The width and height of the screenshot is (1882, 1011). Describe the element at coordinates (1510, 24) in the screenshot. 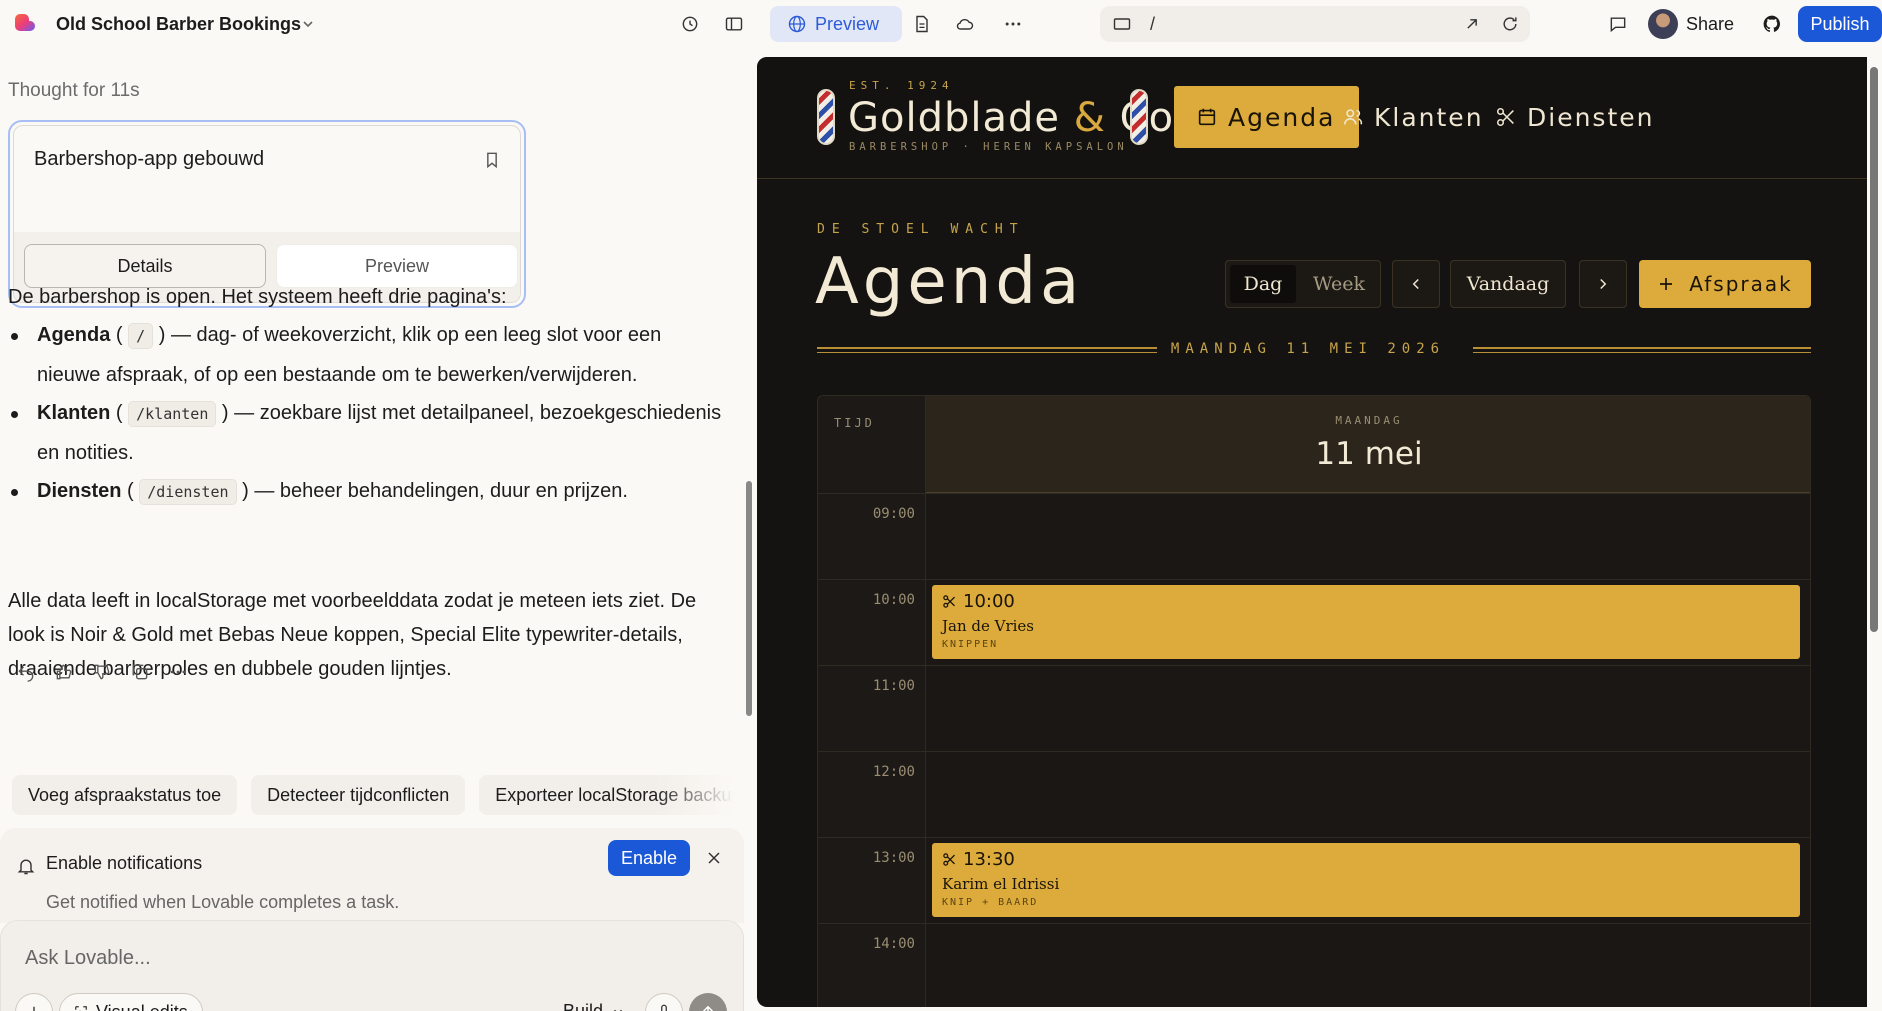

I see `refresh-icon` at that location.